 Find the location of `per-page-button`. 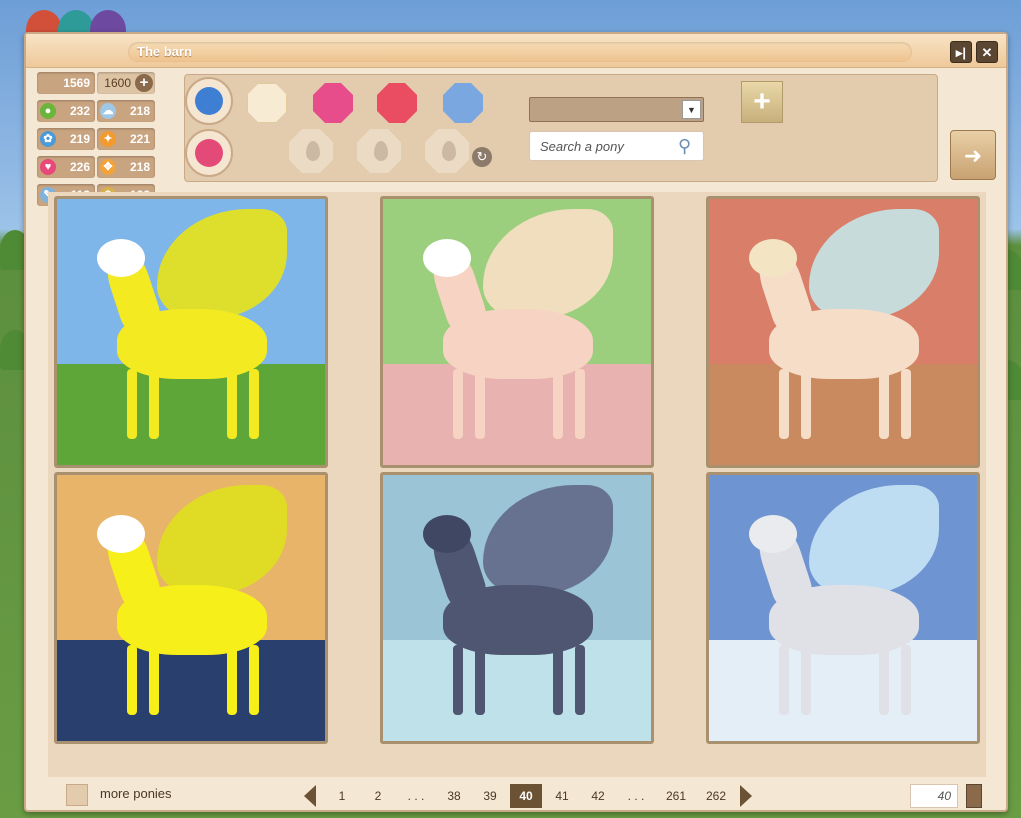

per-page-button is located at coordinates (974, 796).